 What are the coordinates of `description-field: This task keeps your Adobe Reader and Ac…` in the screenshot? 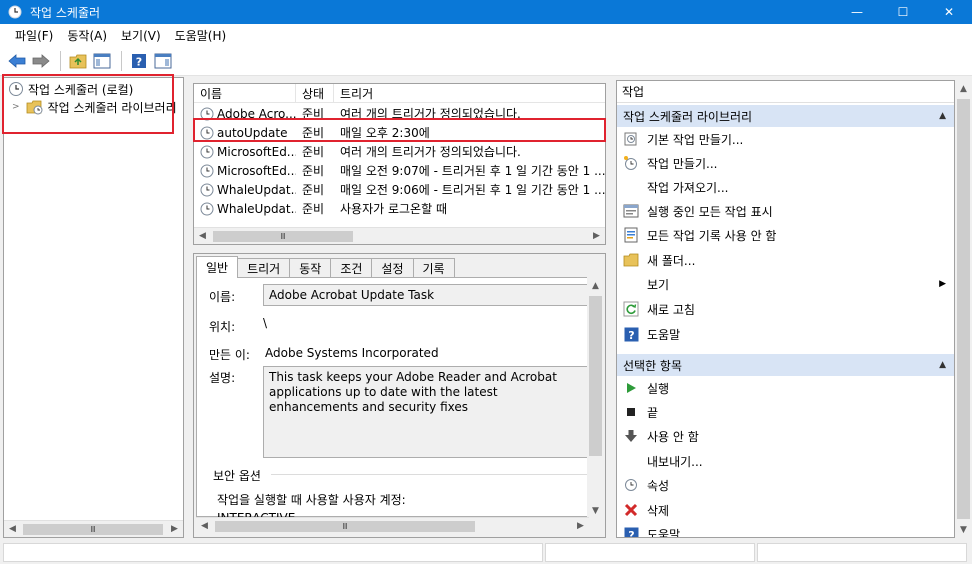 It's located at (428, 412).